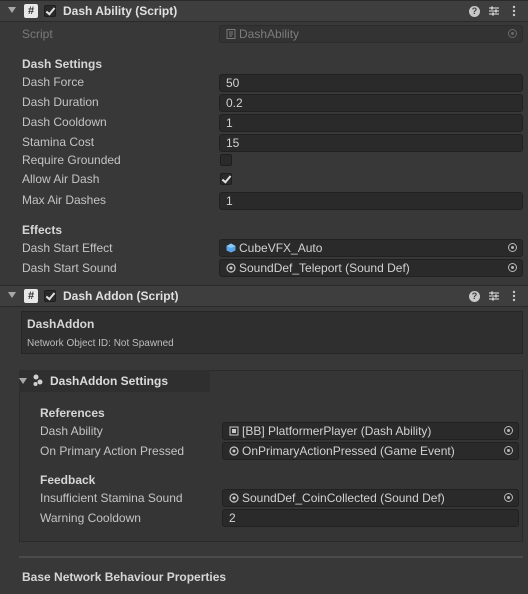  I want to click on dashaddon-settings-tab: DashAddon Settings, so click(114, 381).